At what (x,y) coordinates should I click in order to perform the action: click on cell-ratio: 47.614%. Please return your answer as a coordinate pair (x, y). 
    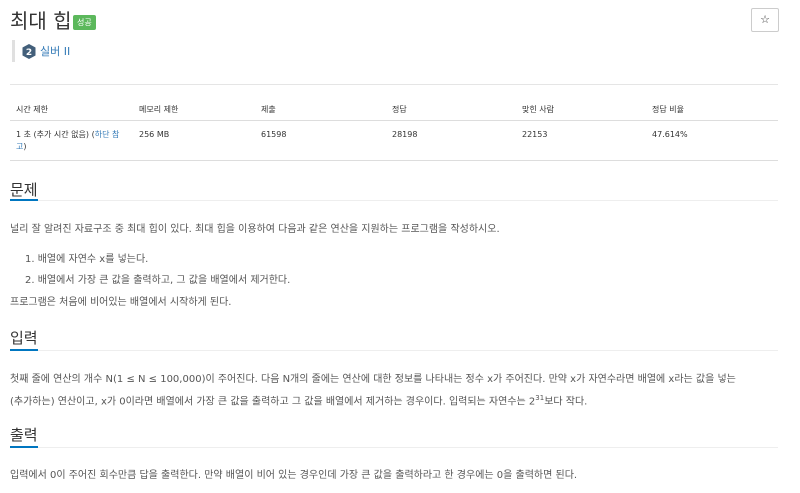
    Looking at the image, I should click on (670, 134).